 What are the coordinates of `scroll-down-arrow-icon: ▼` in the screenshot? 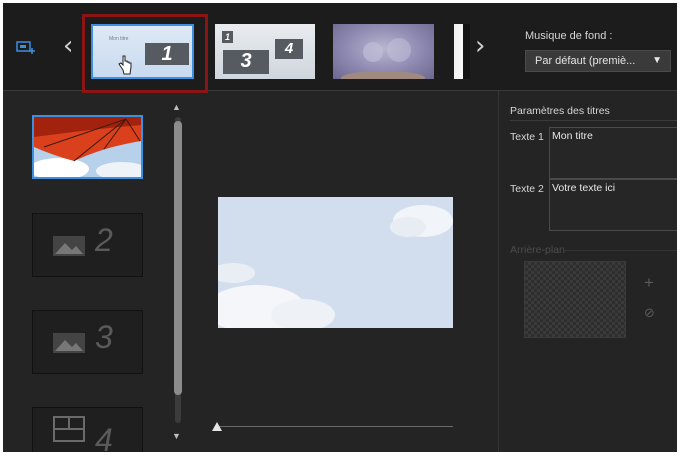 It's located at (176, 436).